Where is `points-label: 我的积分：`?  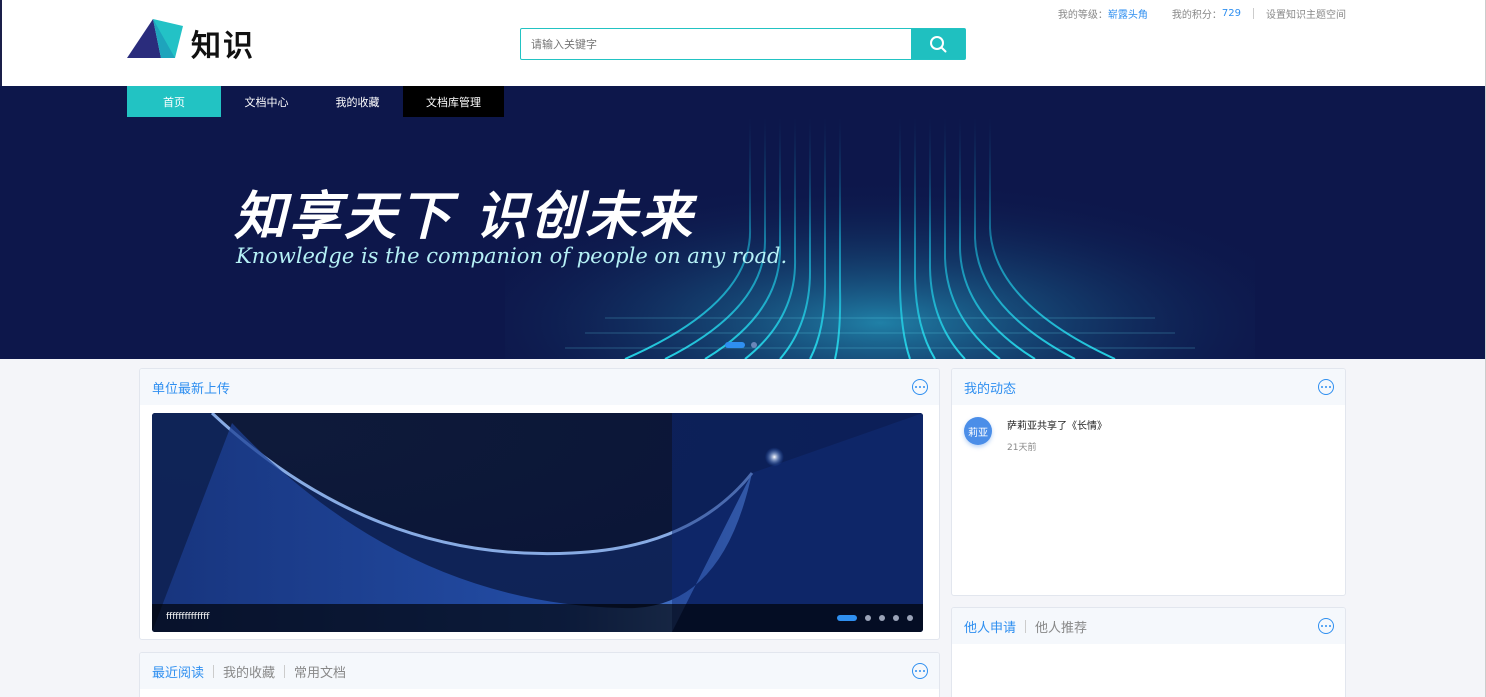
points-label: 我的积分： is located at coordinates (1196, 15).